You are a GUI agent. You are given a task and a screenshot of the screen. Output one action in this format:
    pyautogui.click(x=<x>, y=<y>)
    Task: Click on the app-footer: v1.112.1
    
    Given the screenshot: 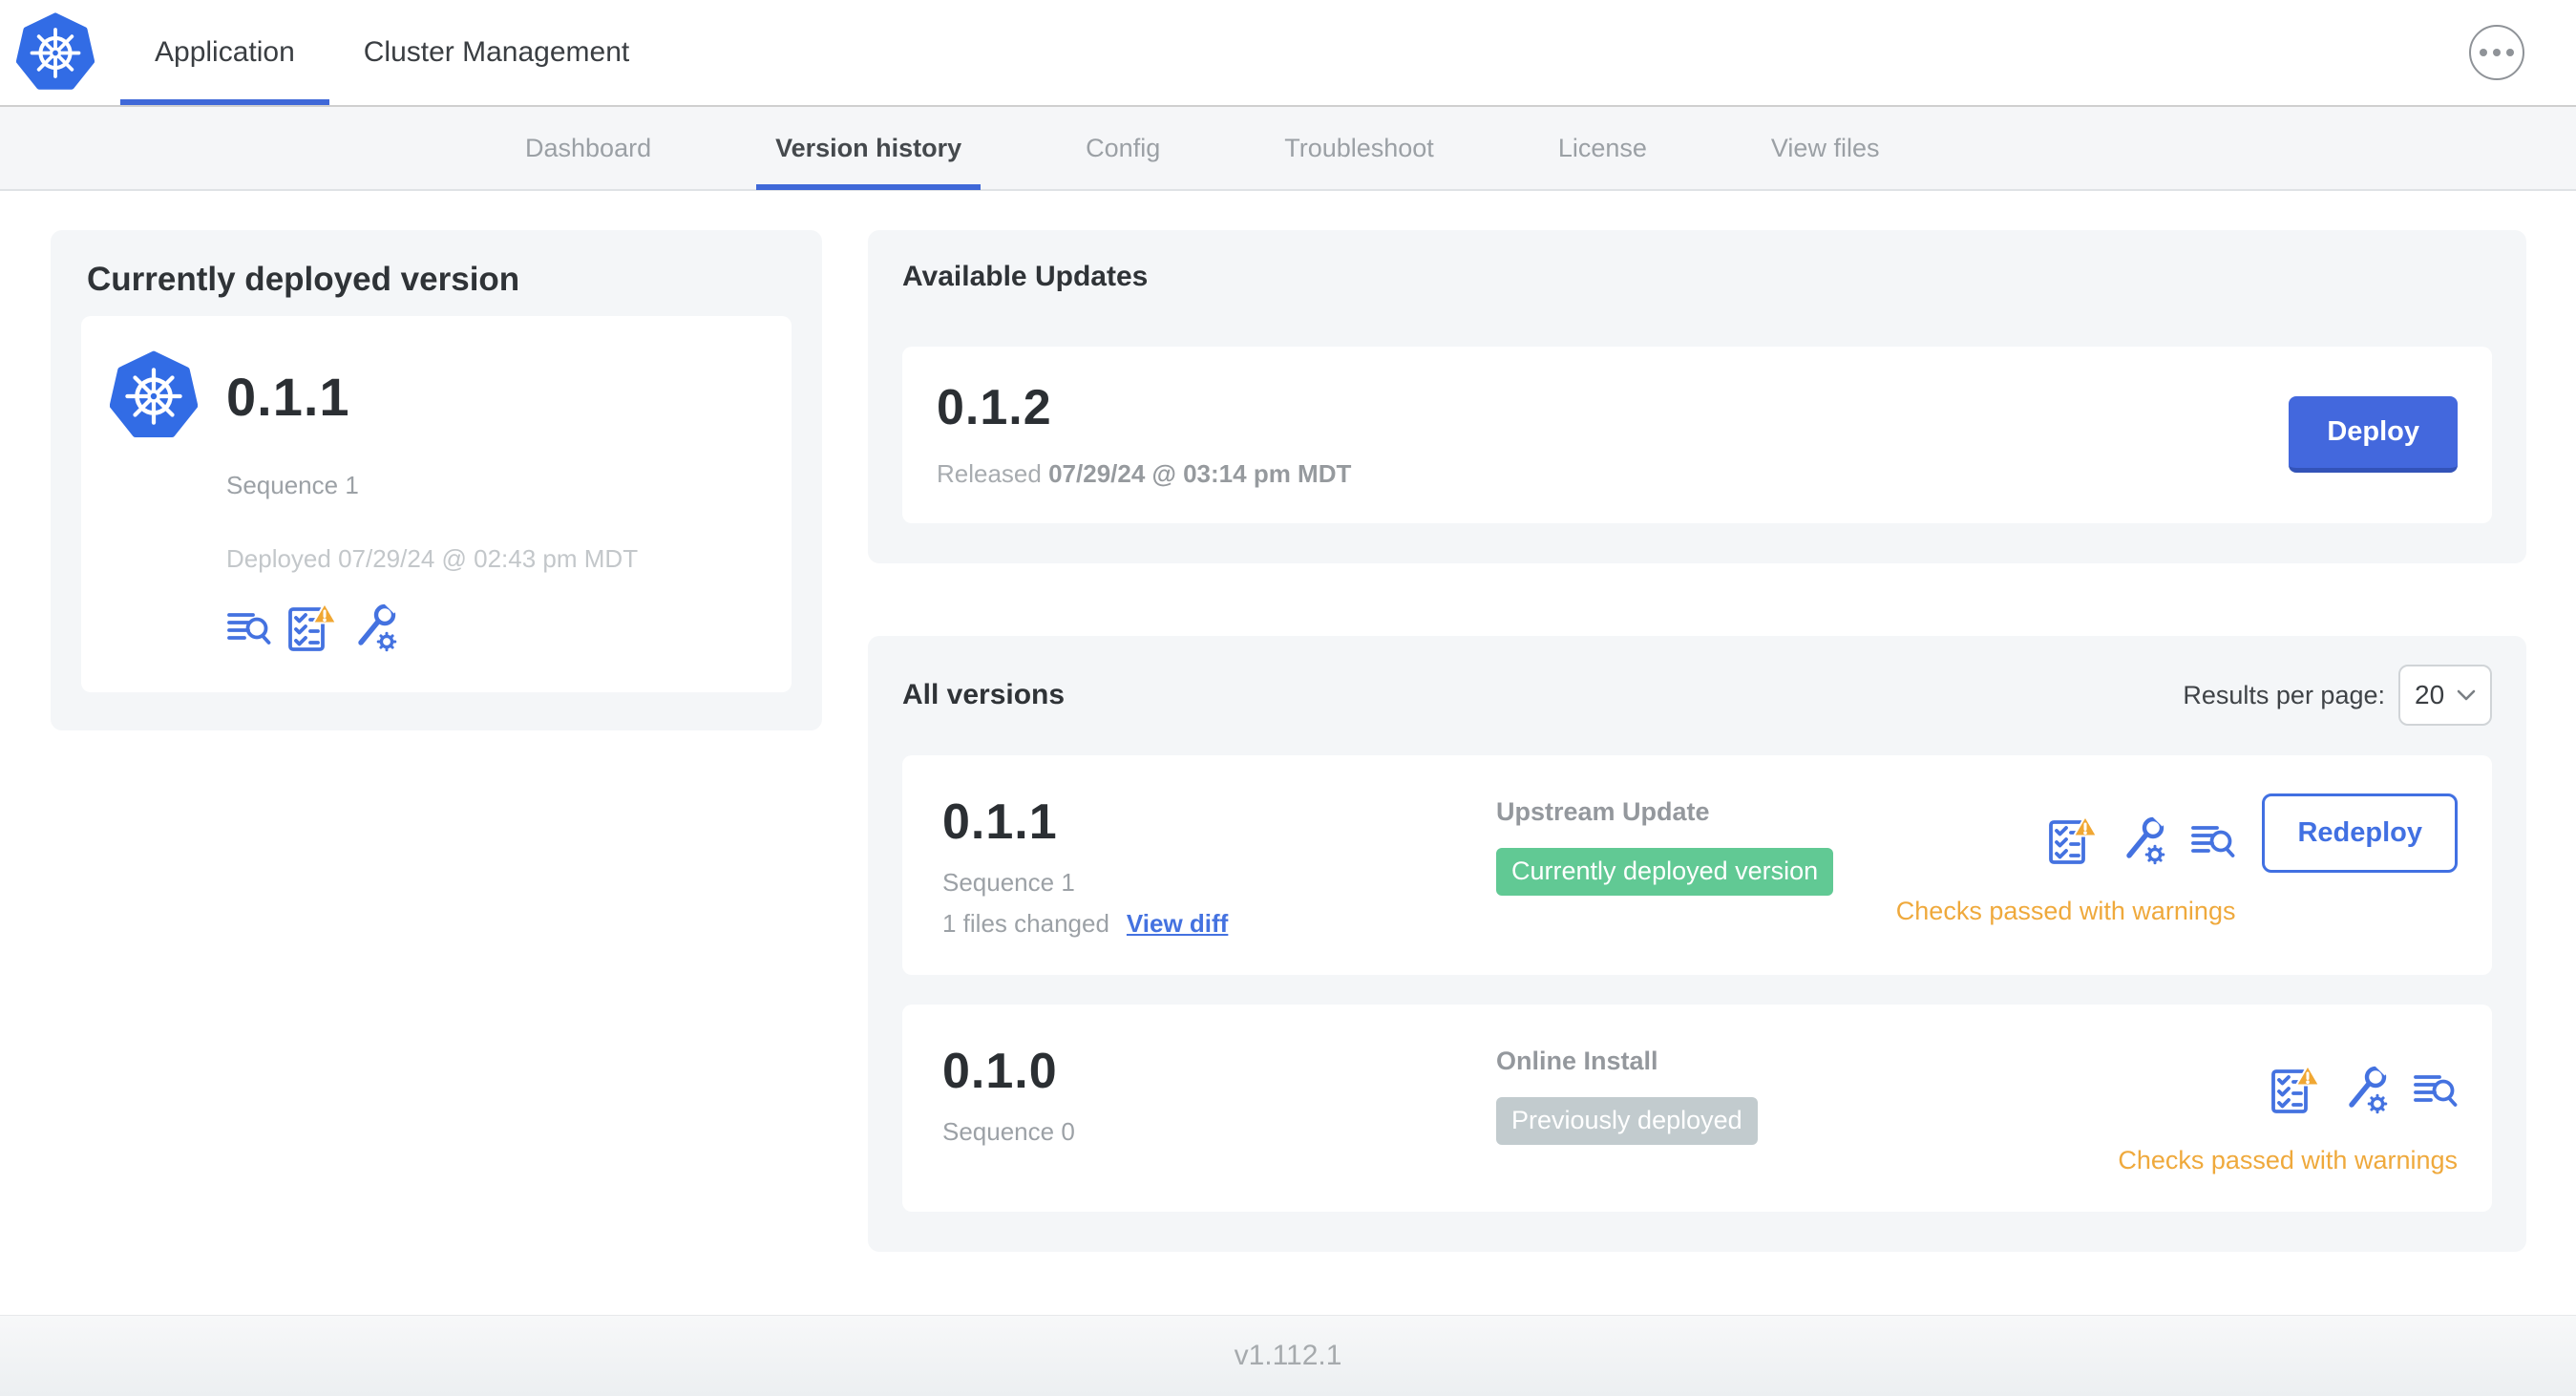 What is the action you would take?
    pyautogui.click(x=1288, y=1355)
    